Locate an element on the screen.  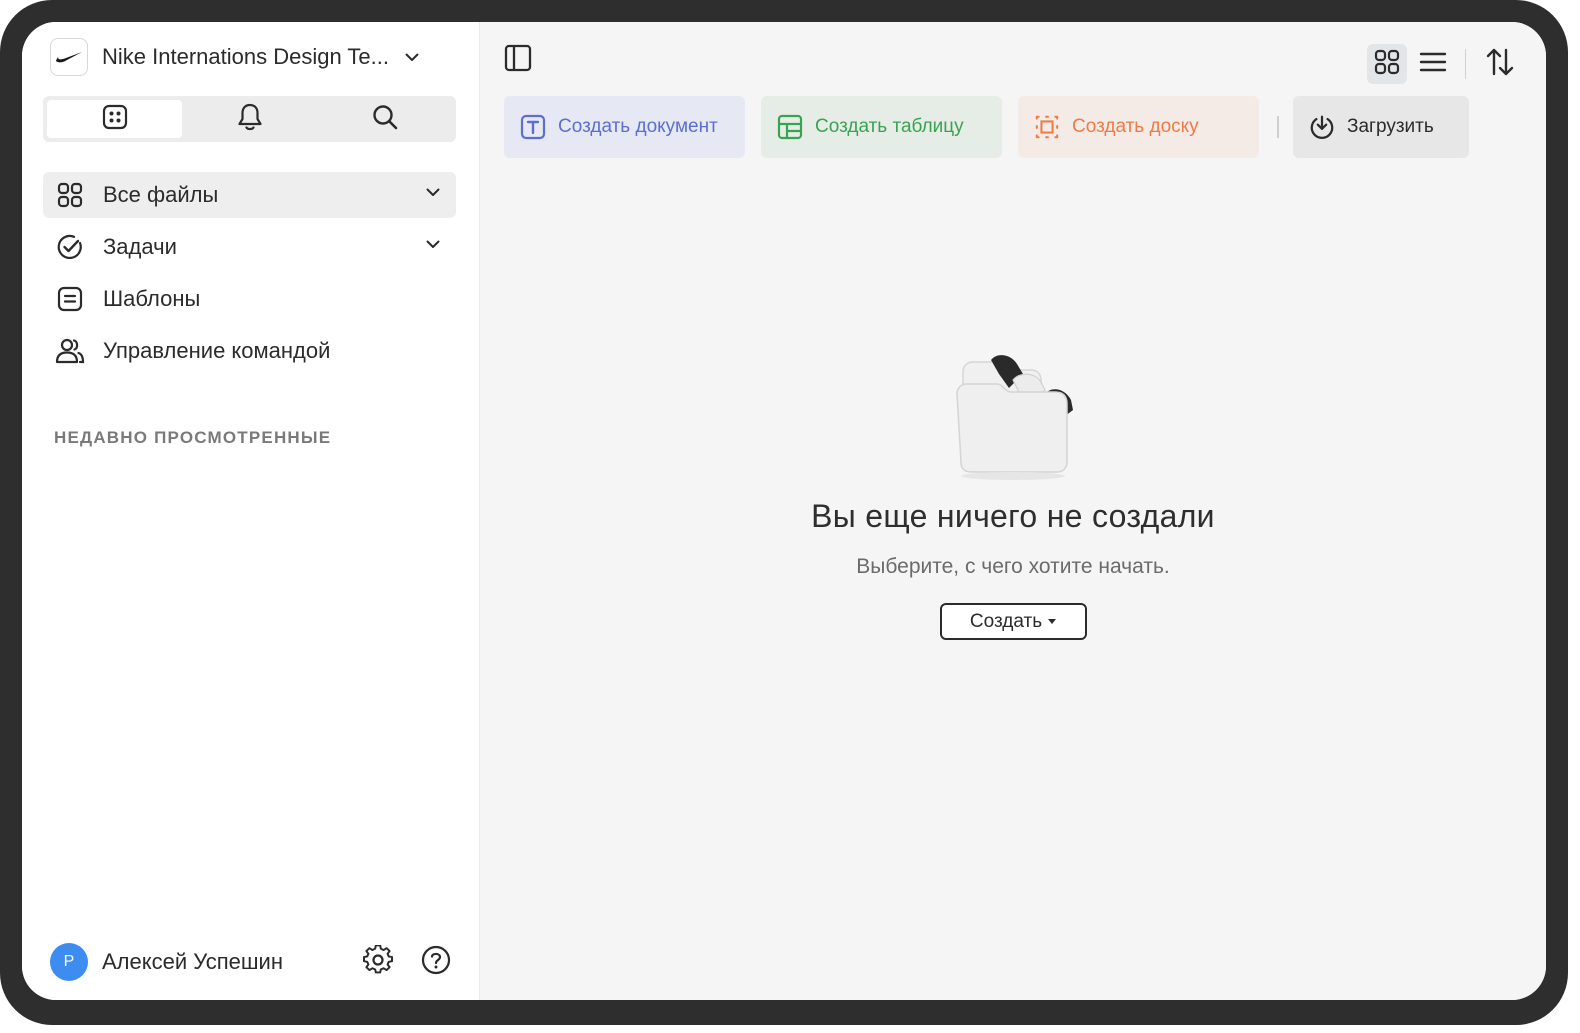
view-controls is located at coordinates (1443, 64).